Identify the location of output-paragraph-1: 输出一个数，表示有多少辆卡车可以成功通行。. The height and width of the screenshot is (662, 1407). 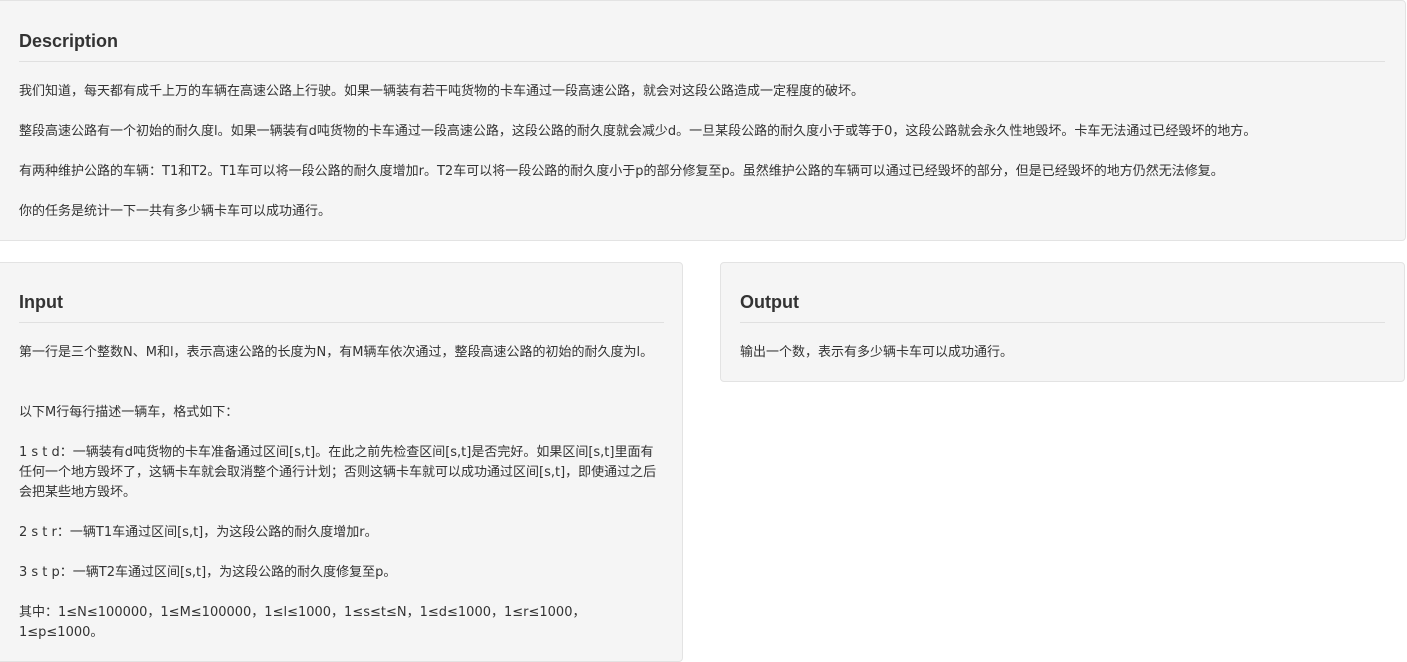
(877, 352).